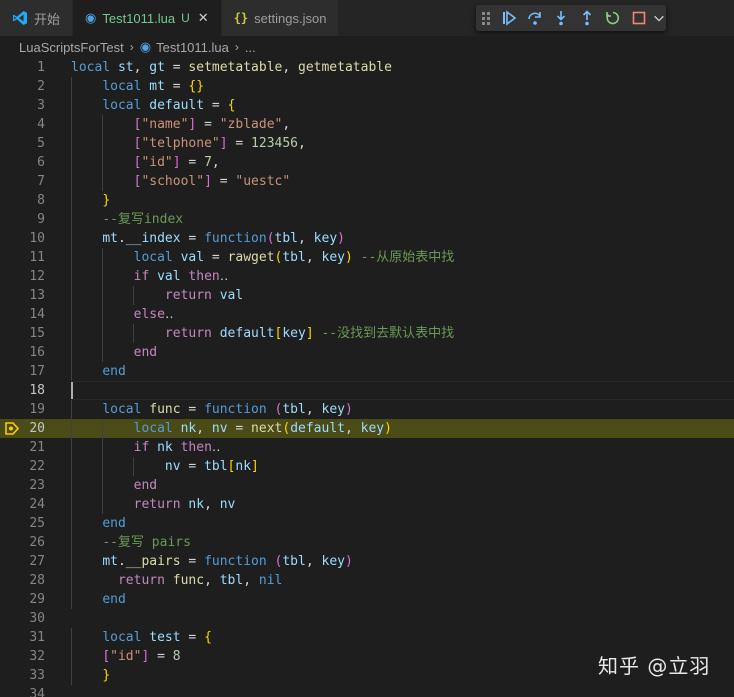 This screenshot has width=734, height=697. Describe the element at coordinates (251, 257) in the screenshot. I see `code-token: rawget` at that location.